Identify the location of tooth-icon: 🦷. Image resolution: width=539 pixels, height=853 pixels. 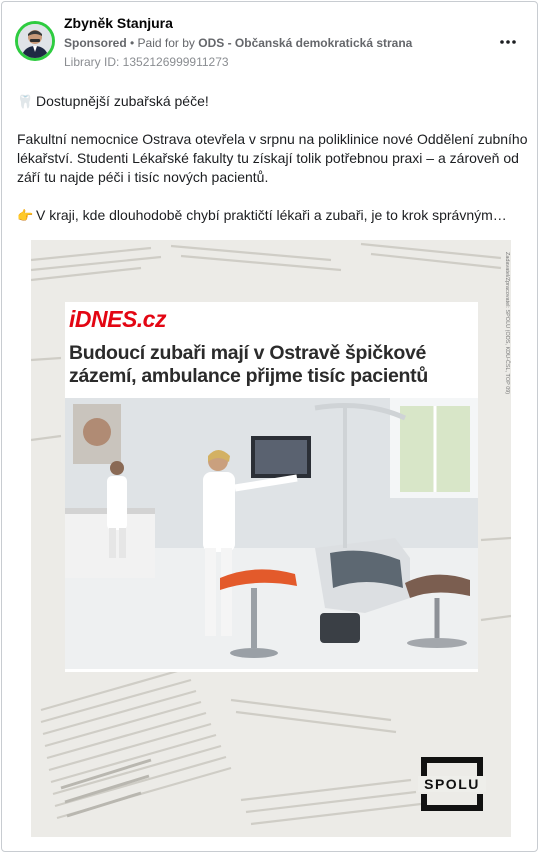
(25, 101).